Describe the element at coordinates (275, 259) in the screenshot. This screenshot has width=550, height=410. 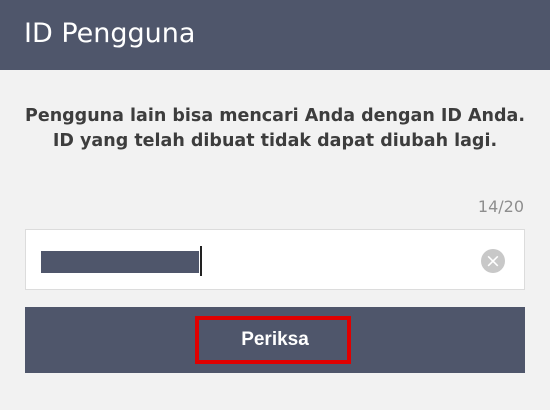
I see `user-id-input: ×` at that location.